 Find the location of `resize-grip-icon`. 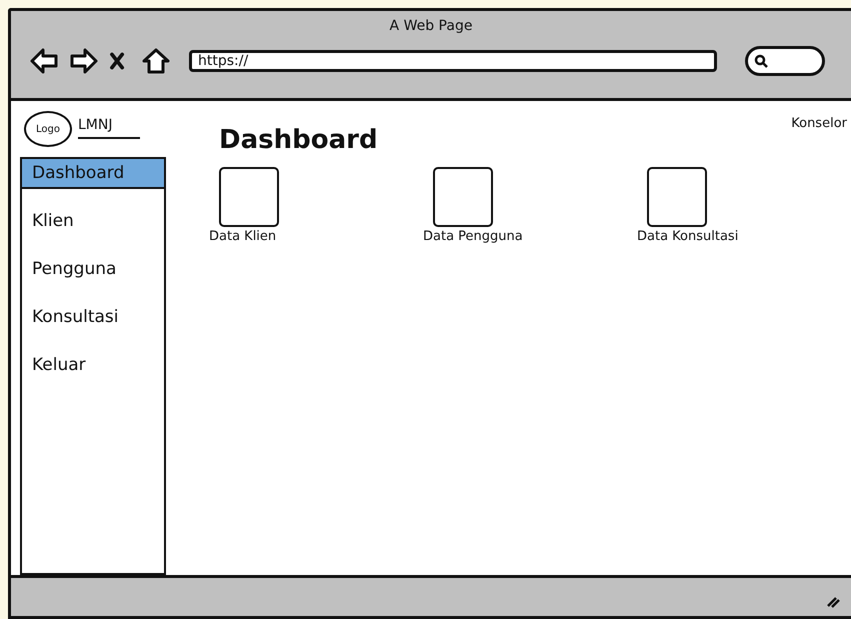

resize-grip-icon is located at coordinates (833, 601).